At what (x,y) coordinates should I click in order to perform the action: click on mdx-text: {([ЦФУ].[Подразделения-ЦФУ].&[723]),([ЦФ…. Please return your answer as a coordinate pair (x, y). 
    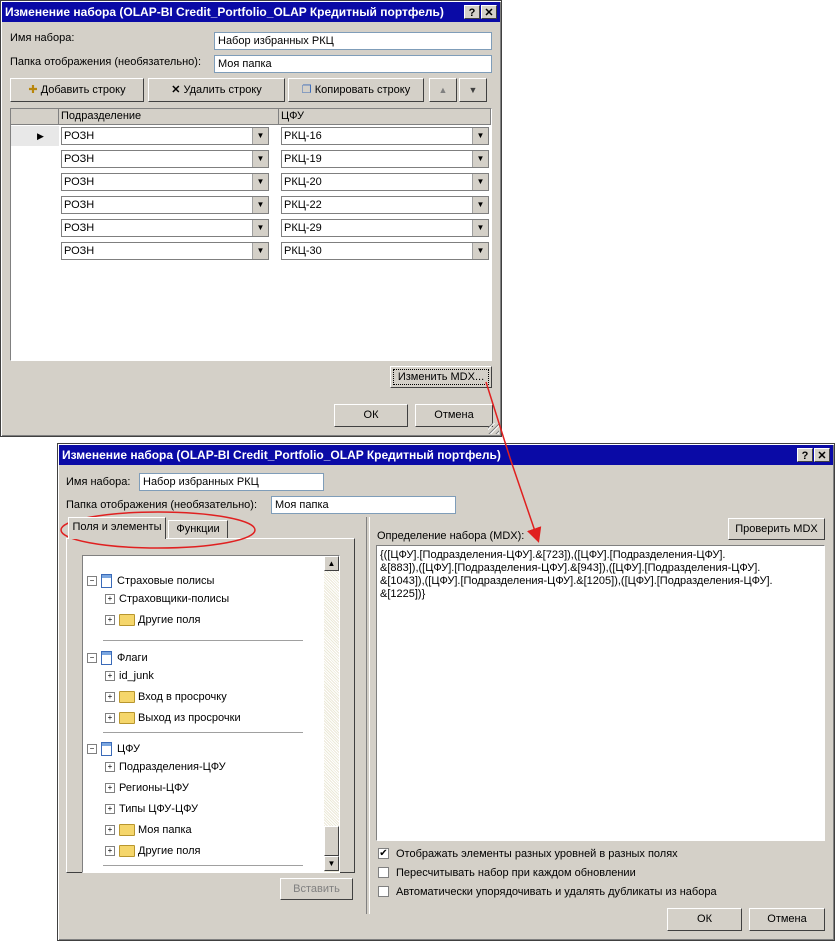
    Looking at the image, I should click on (600, 575).